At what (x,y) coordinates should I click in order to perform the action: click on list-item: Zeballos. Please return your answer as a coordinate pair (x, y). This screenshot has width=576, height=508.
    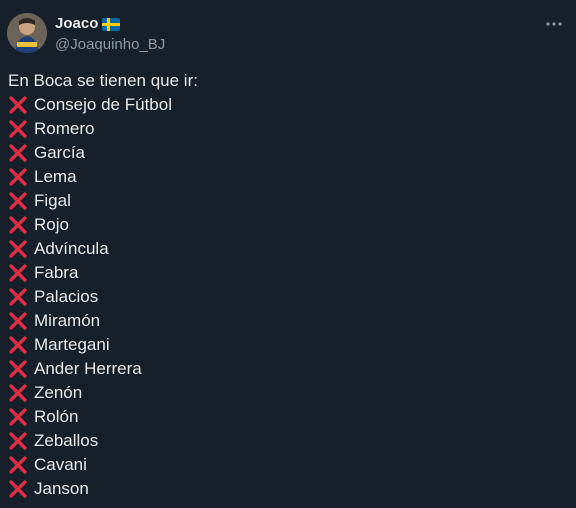
    Looking at the image, I should click on (285, 441).